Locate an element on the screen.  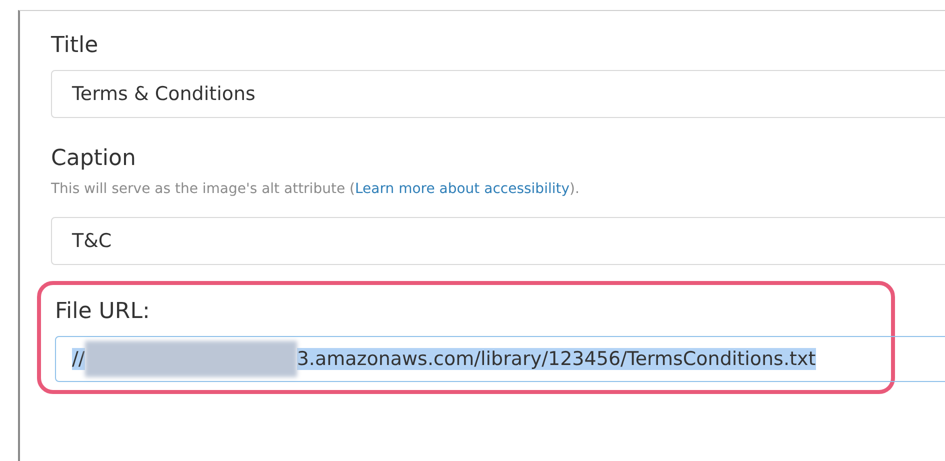
field-label: File URL: is located at coordinates (103, 311).